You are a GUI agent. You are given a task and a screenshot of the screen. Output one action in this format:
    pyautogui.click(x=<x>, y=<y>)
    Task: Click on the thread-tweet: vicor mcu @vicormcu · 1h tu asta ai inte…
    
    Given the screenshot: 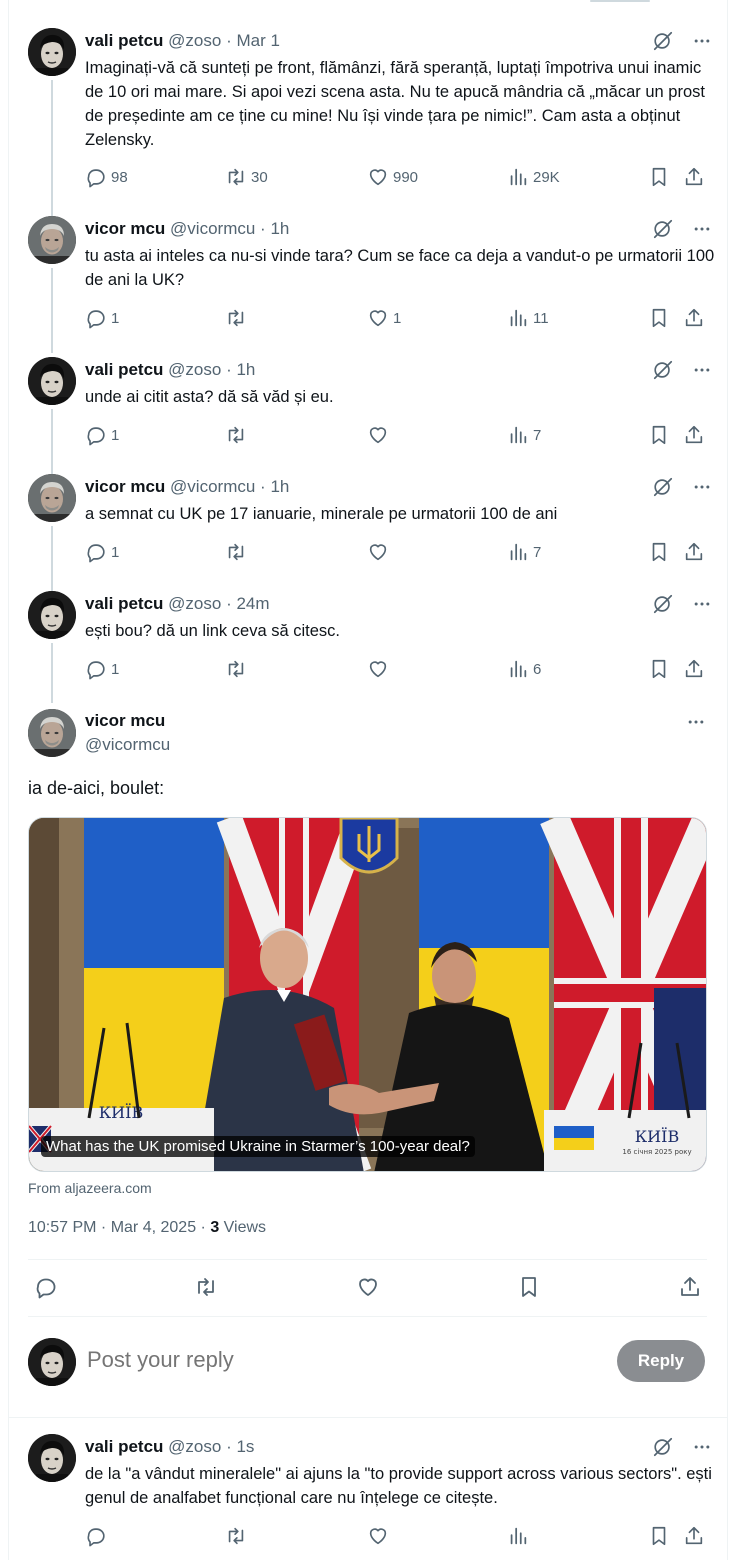 What is the action you would take?
    pyautogui.click(x=373, y=284)
    